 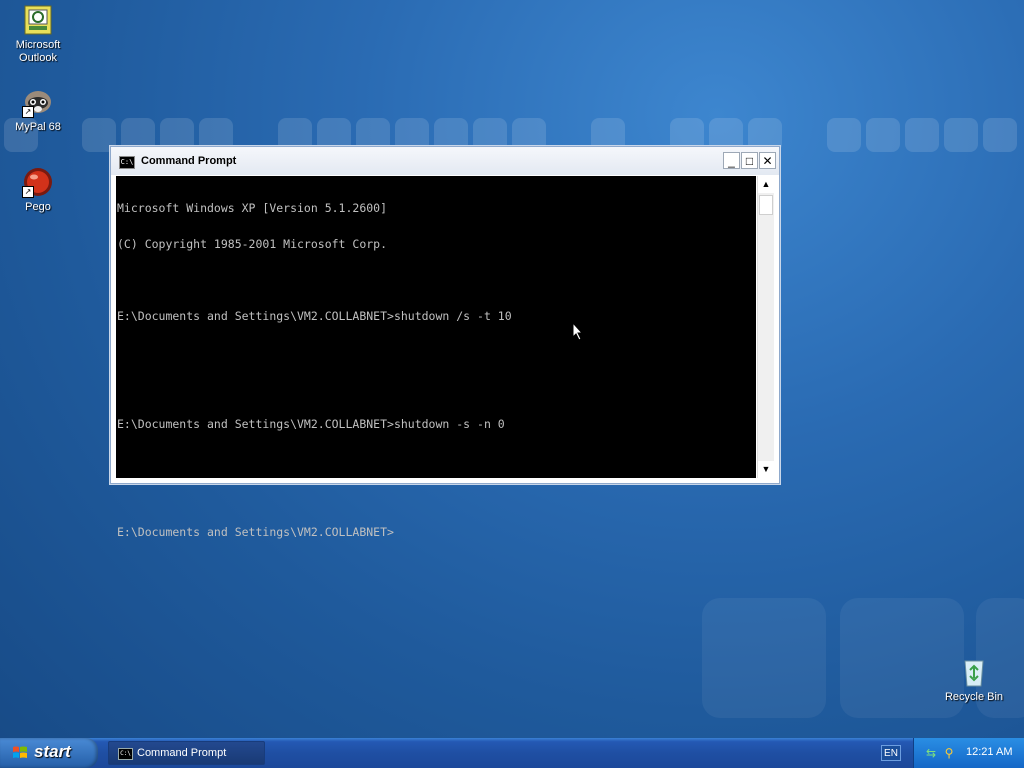 What do you see at coordinates (38, 102) in the screenshot?
I see `mypal-icon: ↗` at bounding box center [38, 102].